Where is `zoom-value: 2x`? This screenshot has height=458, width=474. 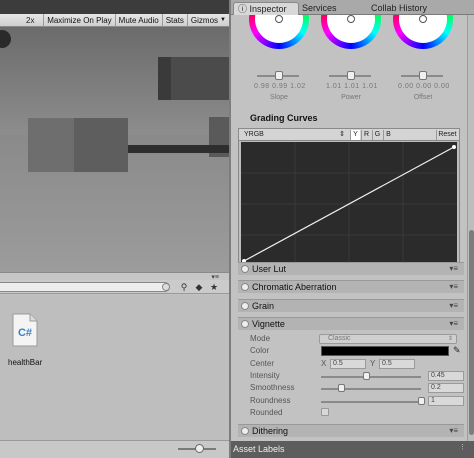 zoom-value: 2x is located at coordinates (21, 20).